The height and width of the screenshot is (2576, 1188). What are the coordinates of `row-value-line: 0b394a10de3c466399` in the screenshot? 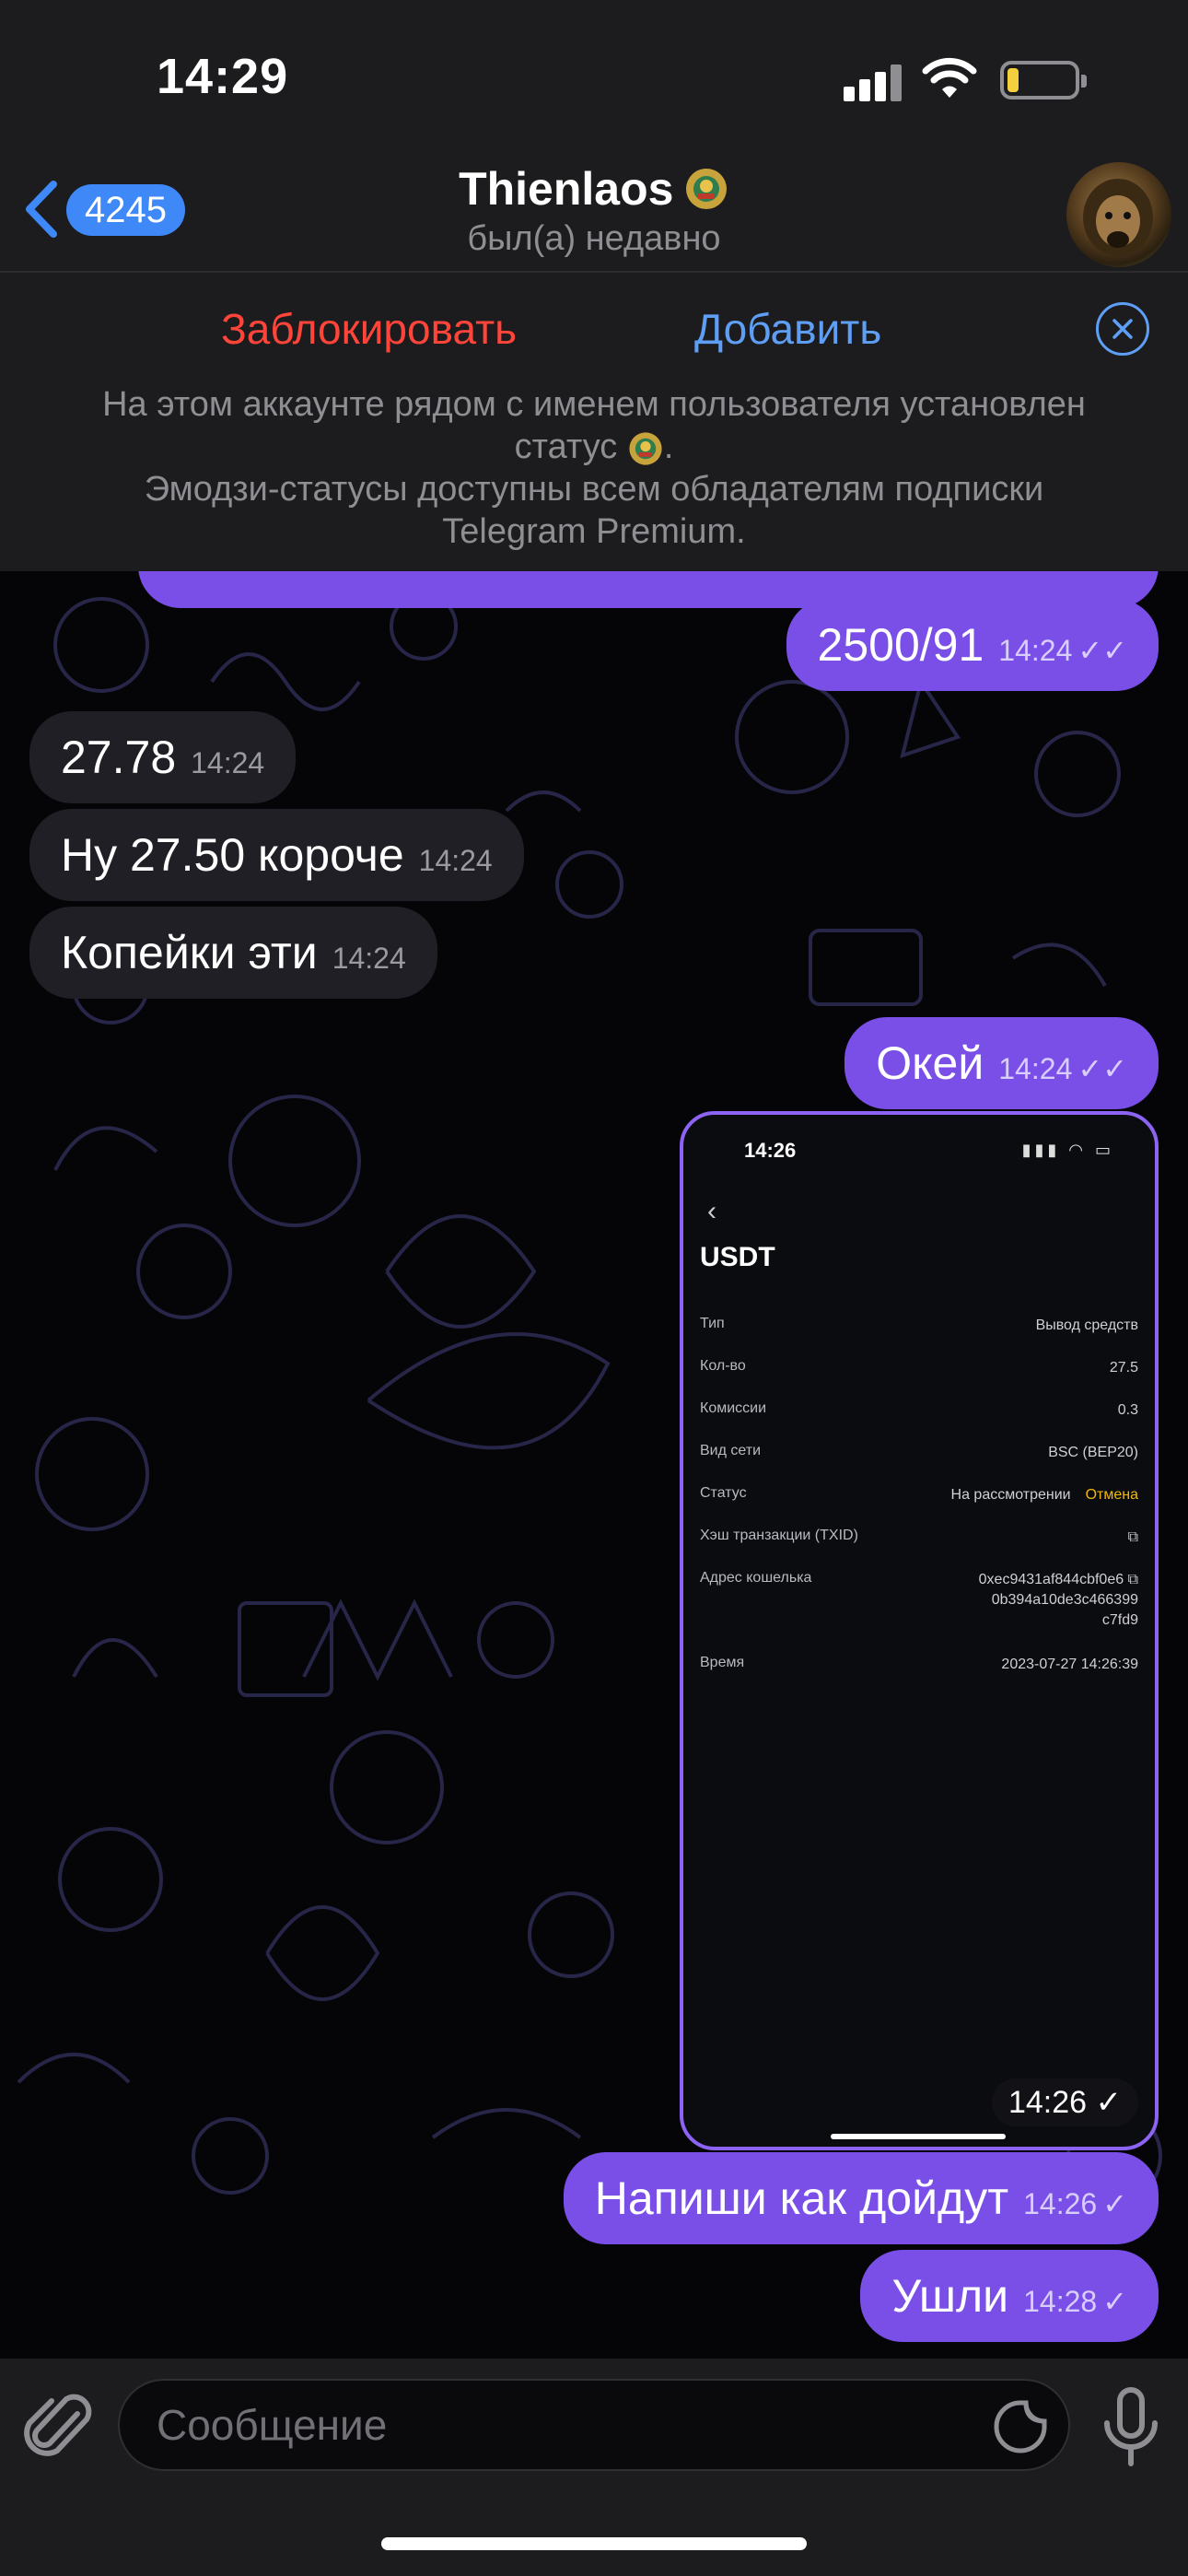 It's located at (1064, 1600).